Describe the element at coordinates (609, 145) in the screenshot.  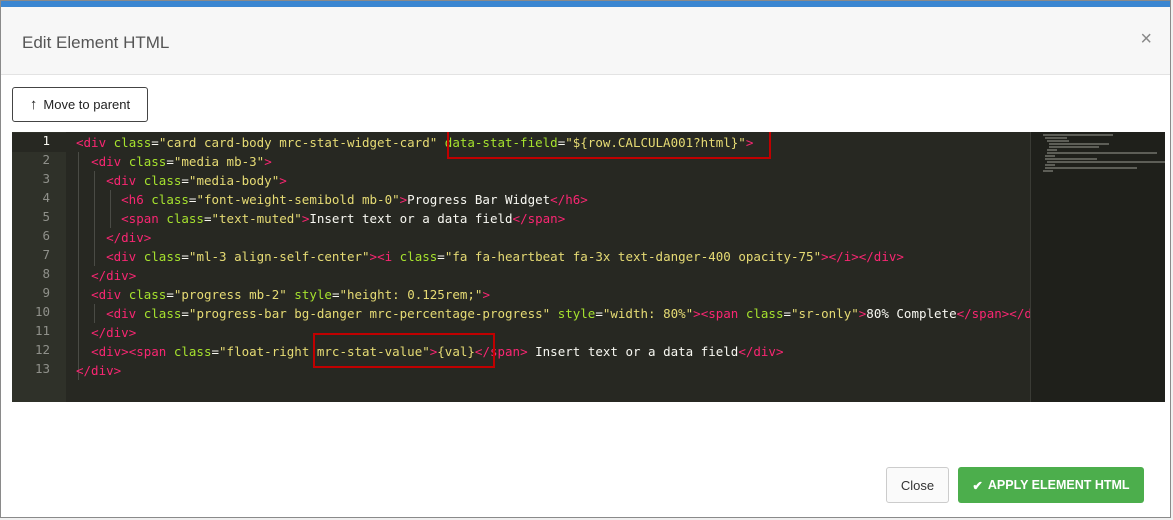
I see `highlight-box-data-stat-field` at that location.